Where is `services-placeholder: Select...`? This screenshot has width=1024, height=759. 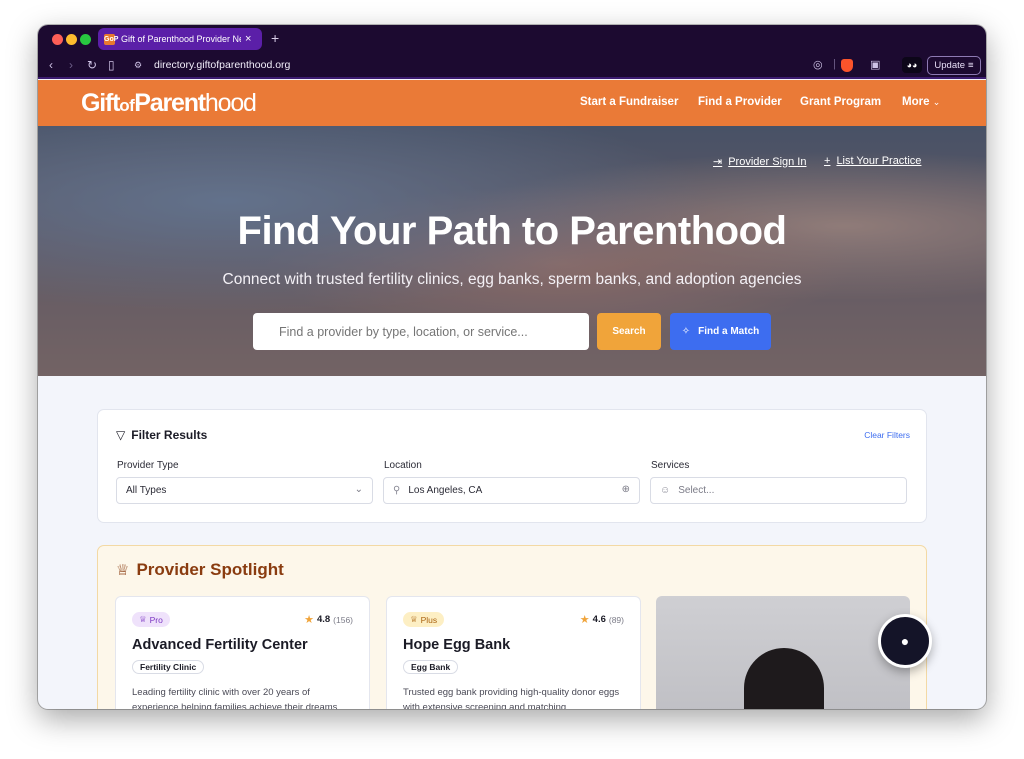 services-placeholder: Select... is located at coordinates (696, 490).